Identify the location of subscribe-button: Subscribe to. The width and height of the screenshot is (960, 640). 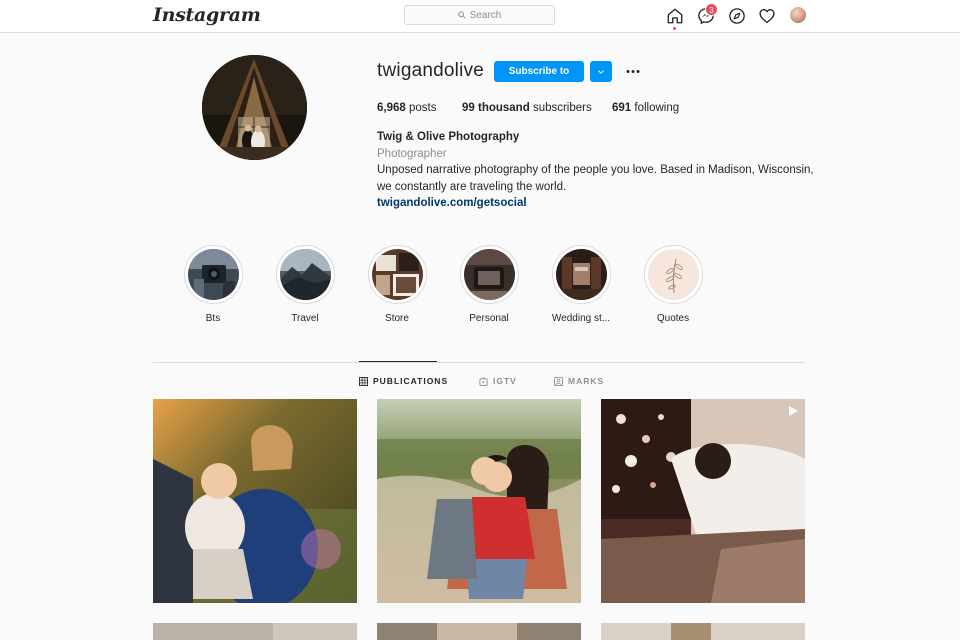
(539, 71).